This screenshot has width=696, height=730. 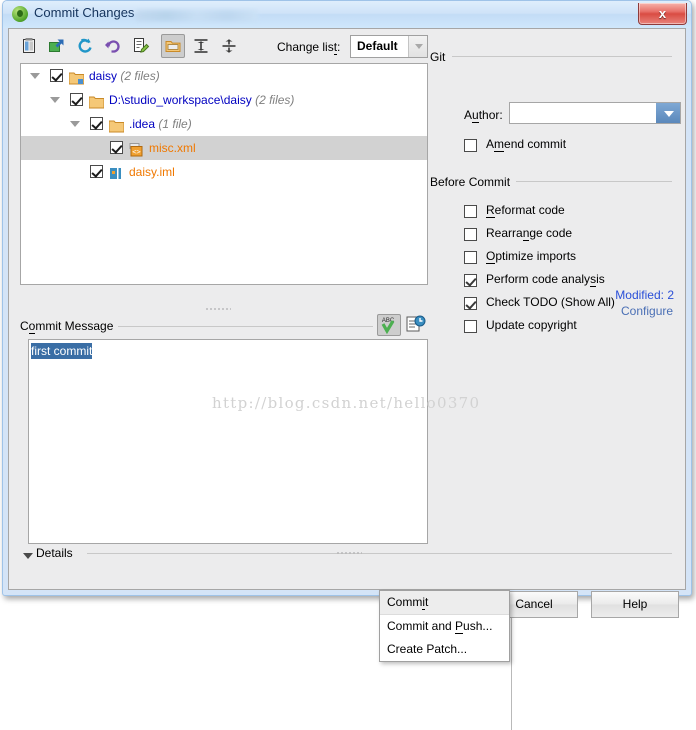 I want to click on title-redacted-text, so click(x=197, y=15).